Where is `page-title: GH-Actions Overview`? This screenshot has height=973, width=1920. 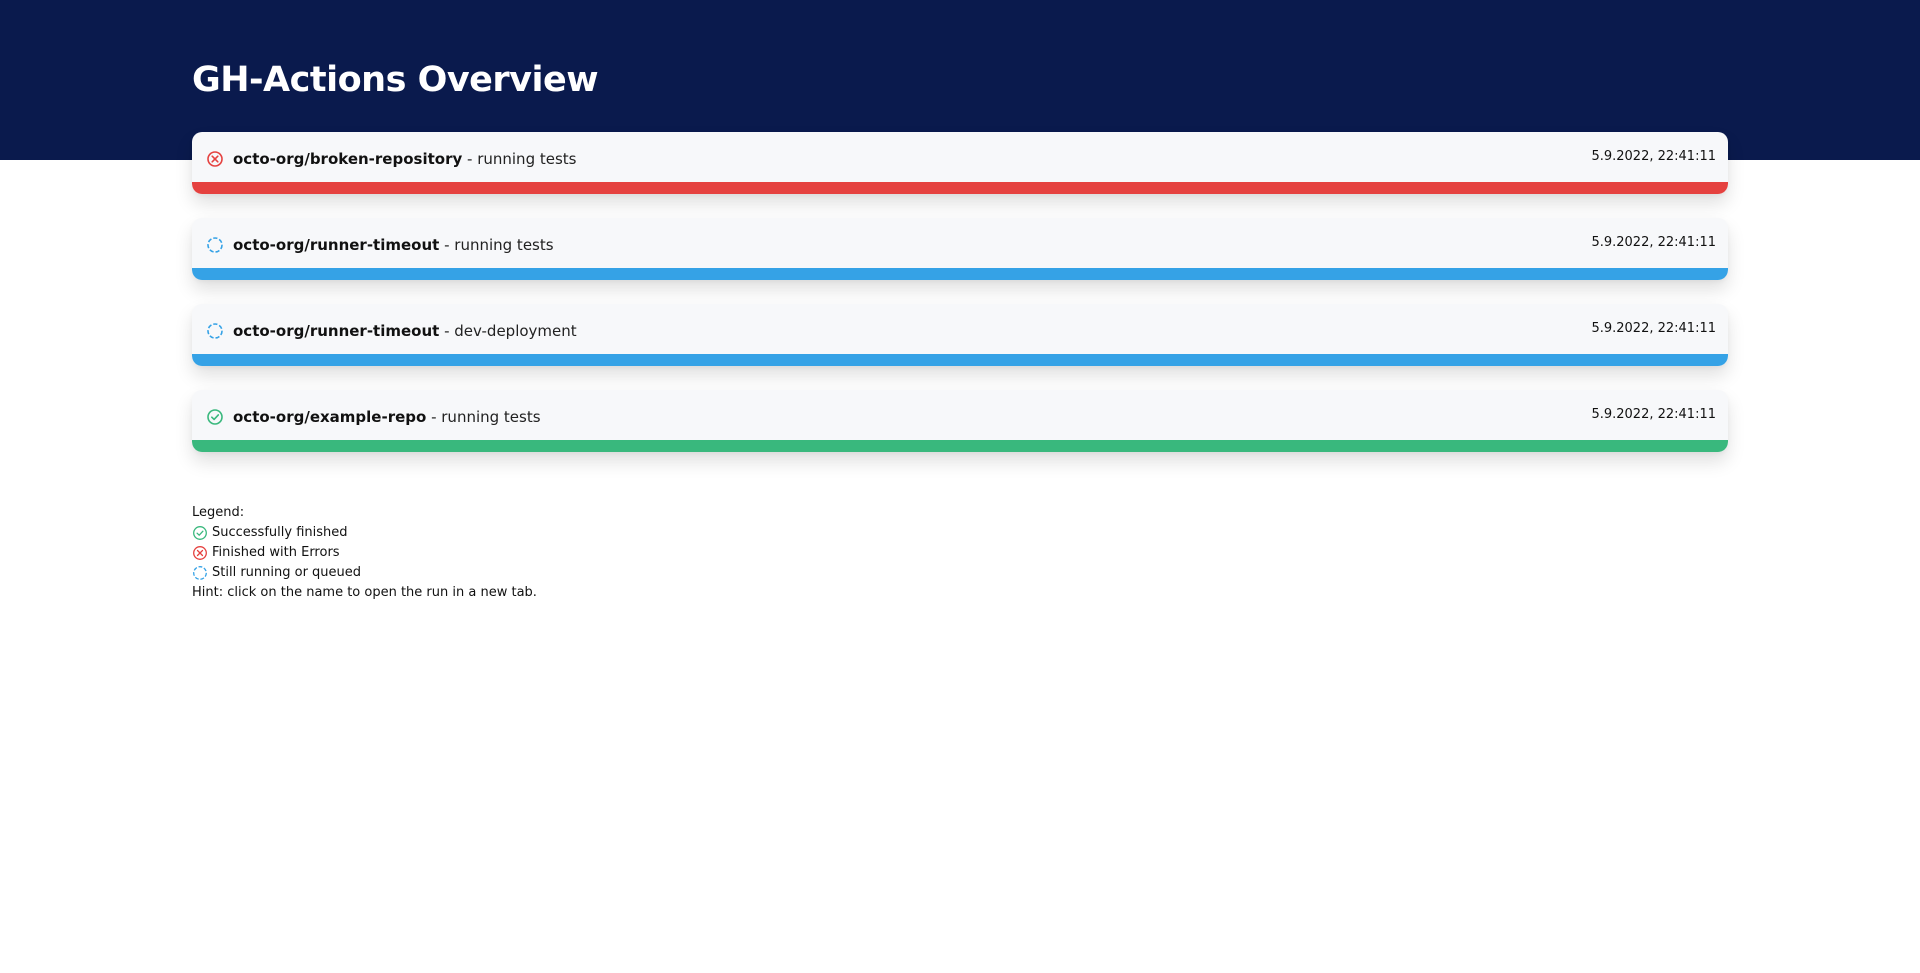 page-title: GH-Actions Overview is located at coordinates (395, 80).